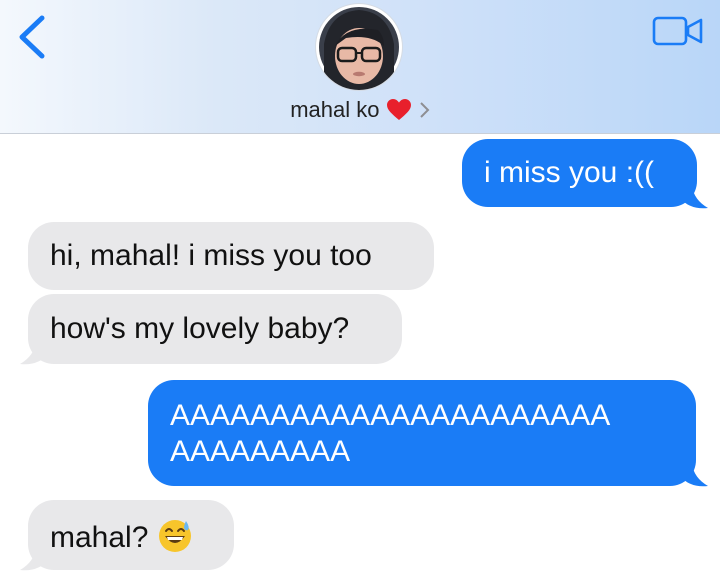 This screenshot has height=581, width=720. I want to click on message-bubble-outgoing: i miss you :((, so click(579, 173).